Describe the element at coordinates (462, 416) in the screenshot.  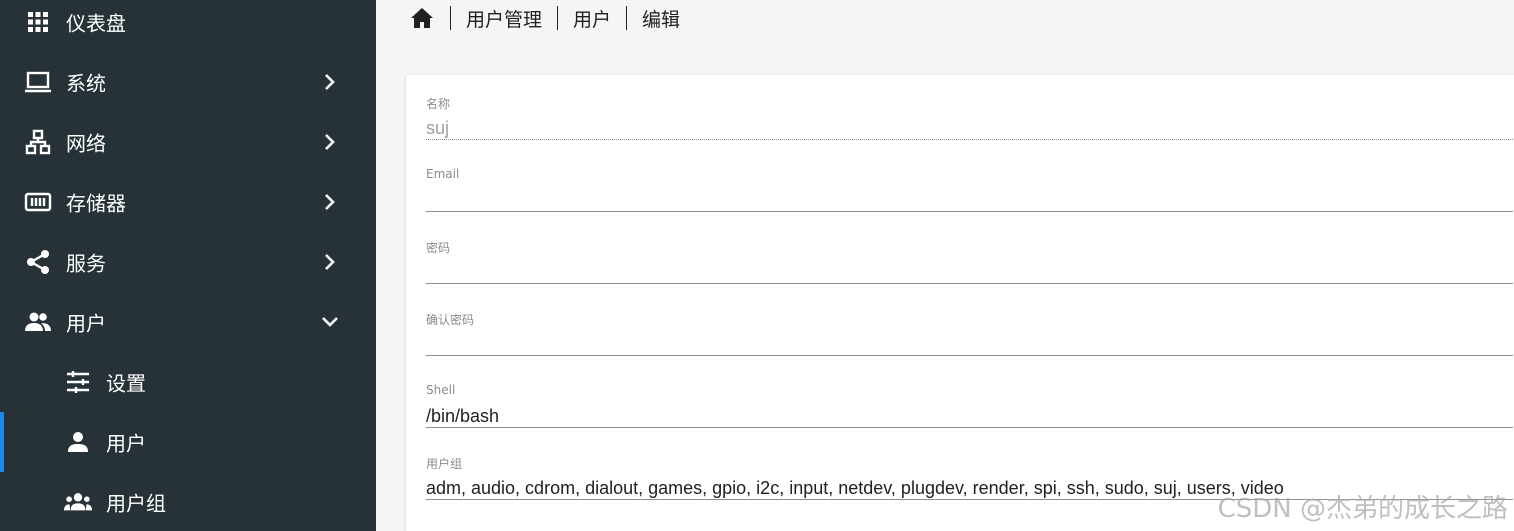
I see `shell-select: /bin/bash` at that location.